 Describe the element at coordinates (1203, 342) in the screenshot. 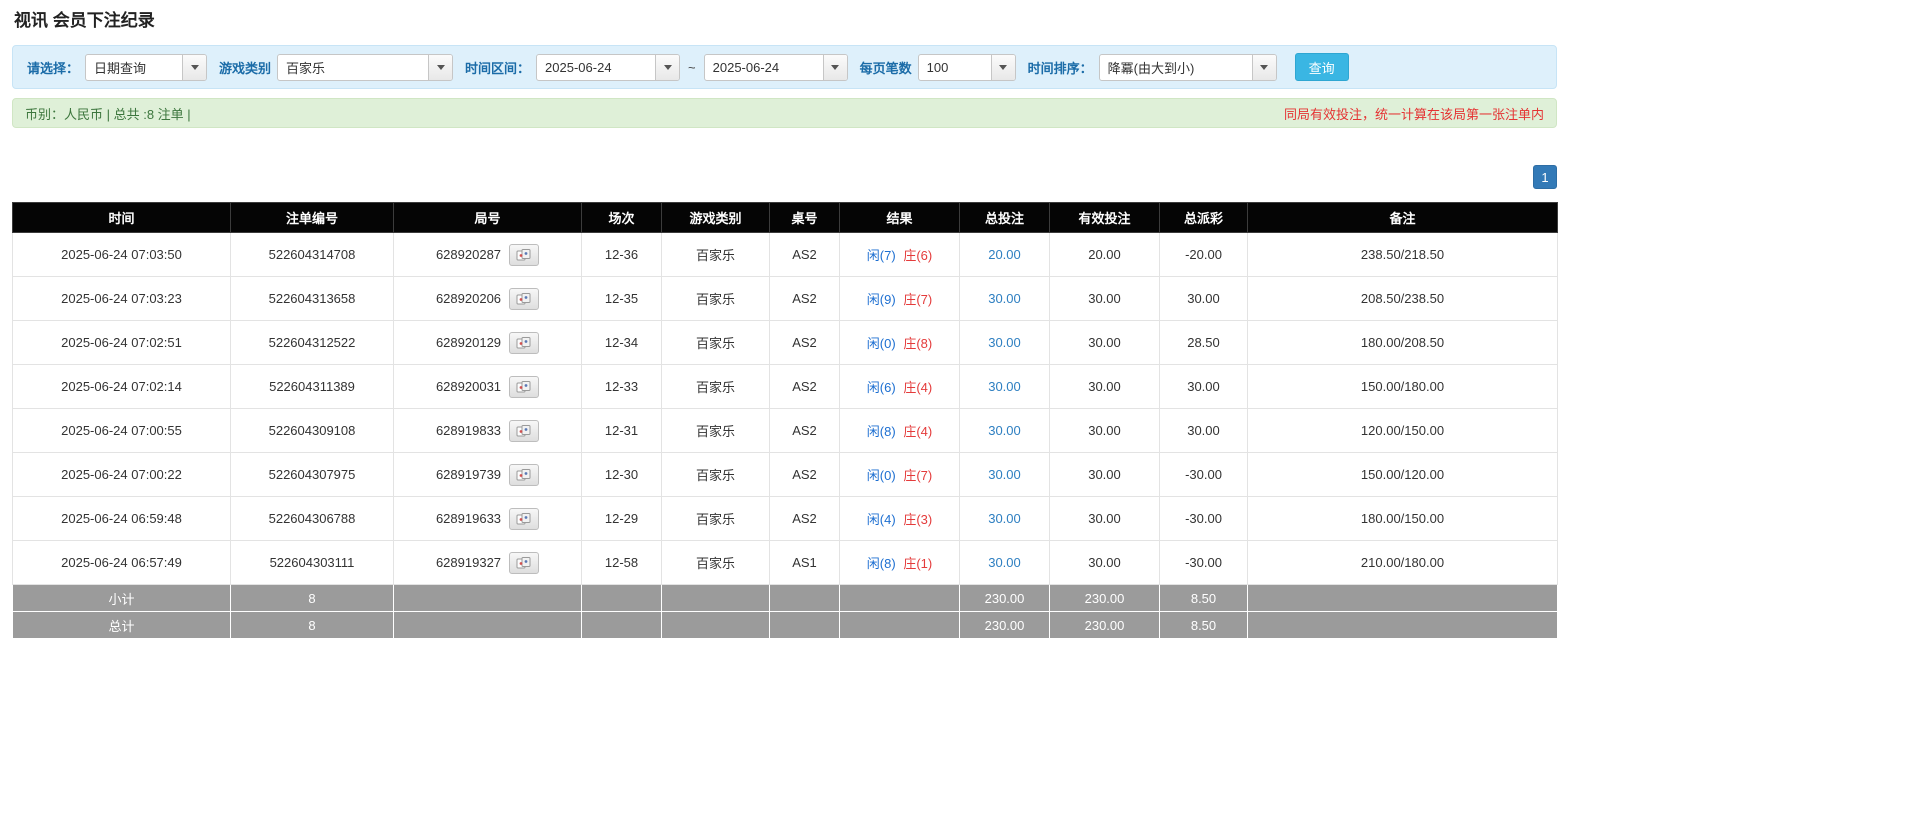

I see `cell-payout: 28.50` at that location.